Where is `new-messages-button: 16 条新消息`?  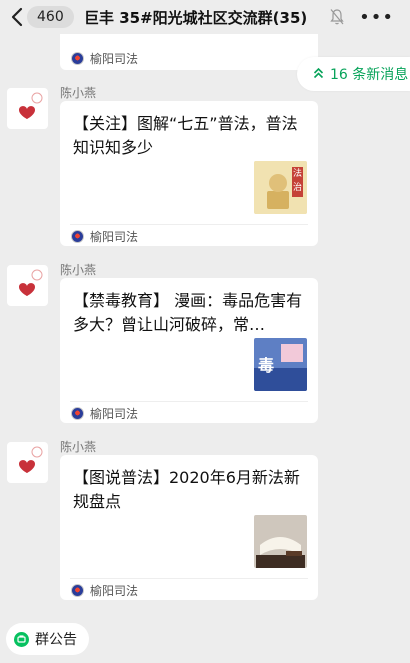 new-messages-button: 16 条新消息 is located at coordinates (353, 74).